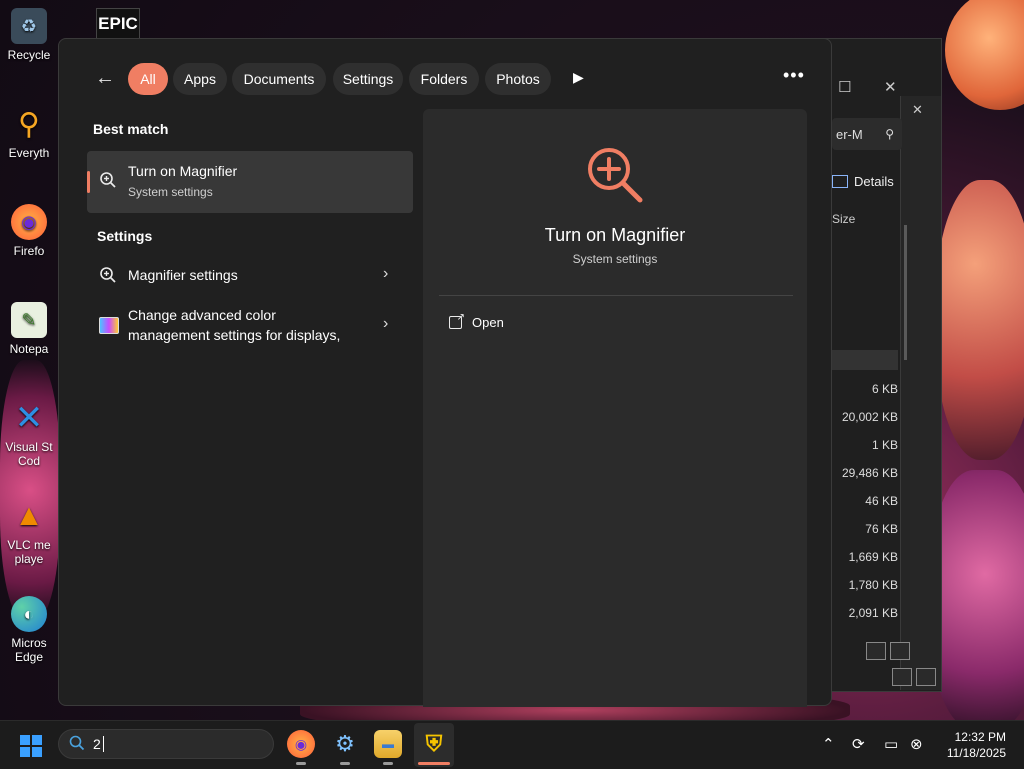  I want to click on desktop-icon-label: Micros Edge, so click(29, 650).